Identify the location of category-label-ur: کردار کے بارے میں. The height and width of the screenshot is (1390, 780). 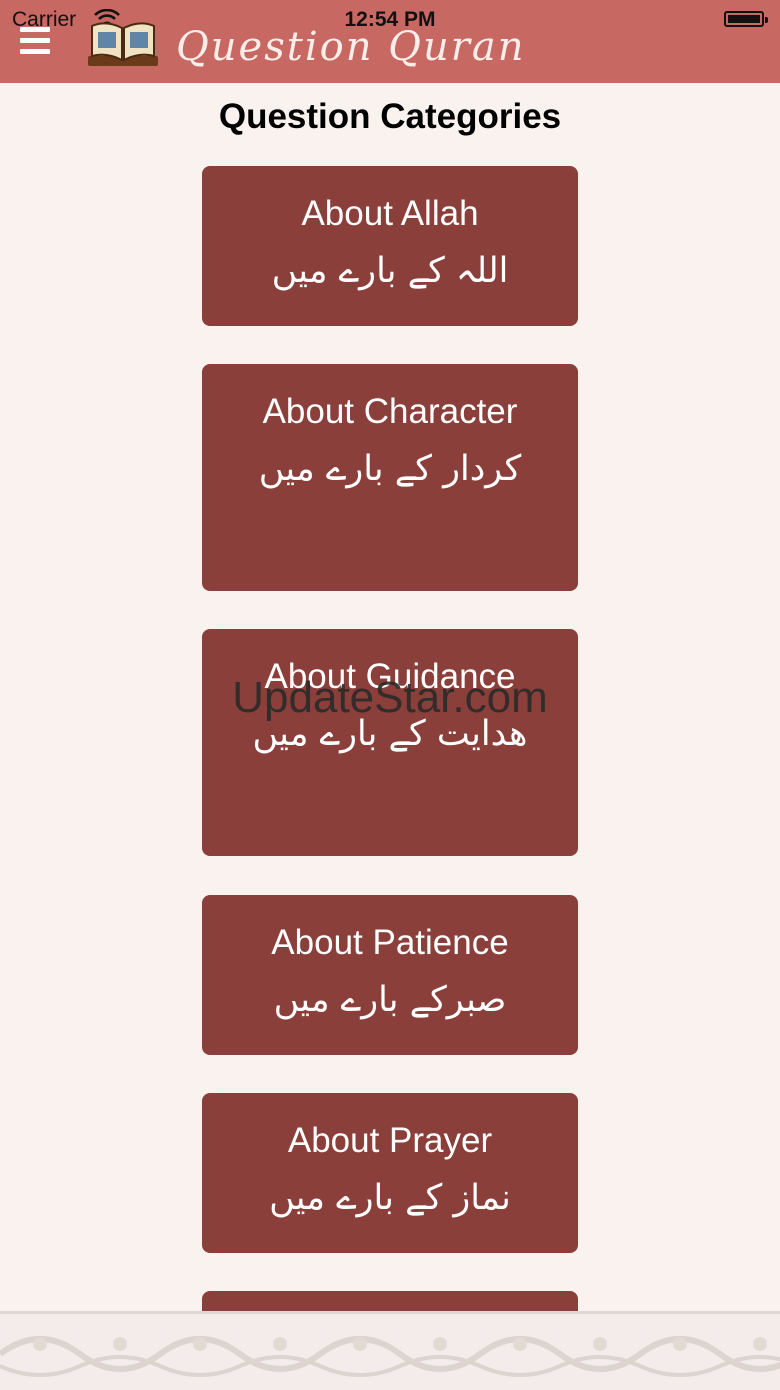
(390, 469).